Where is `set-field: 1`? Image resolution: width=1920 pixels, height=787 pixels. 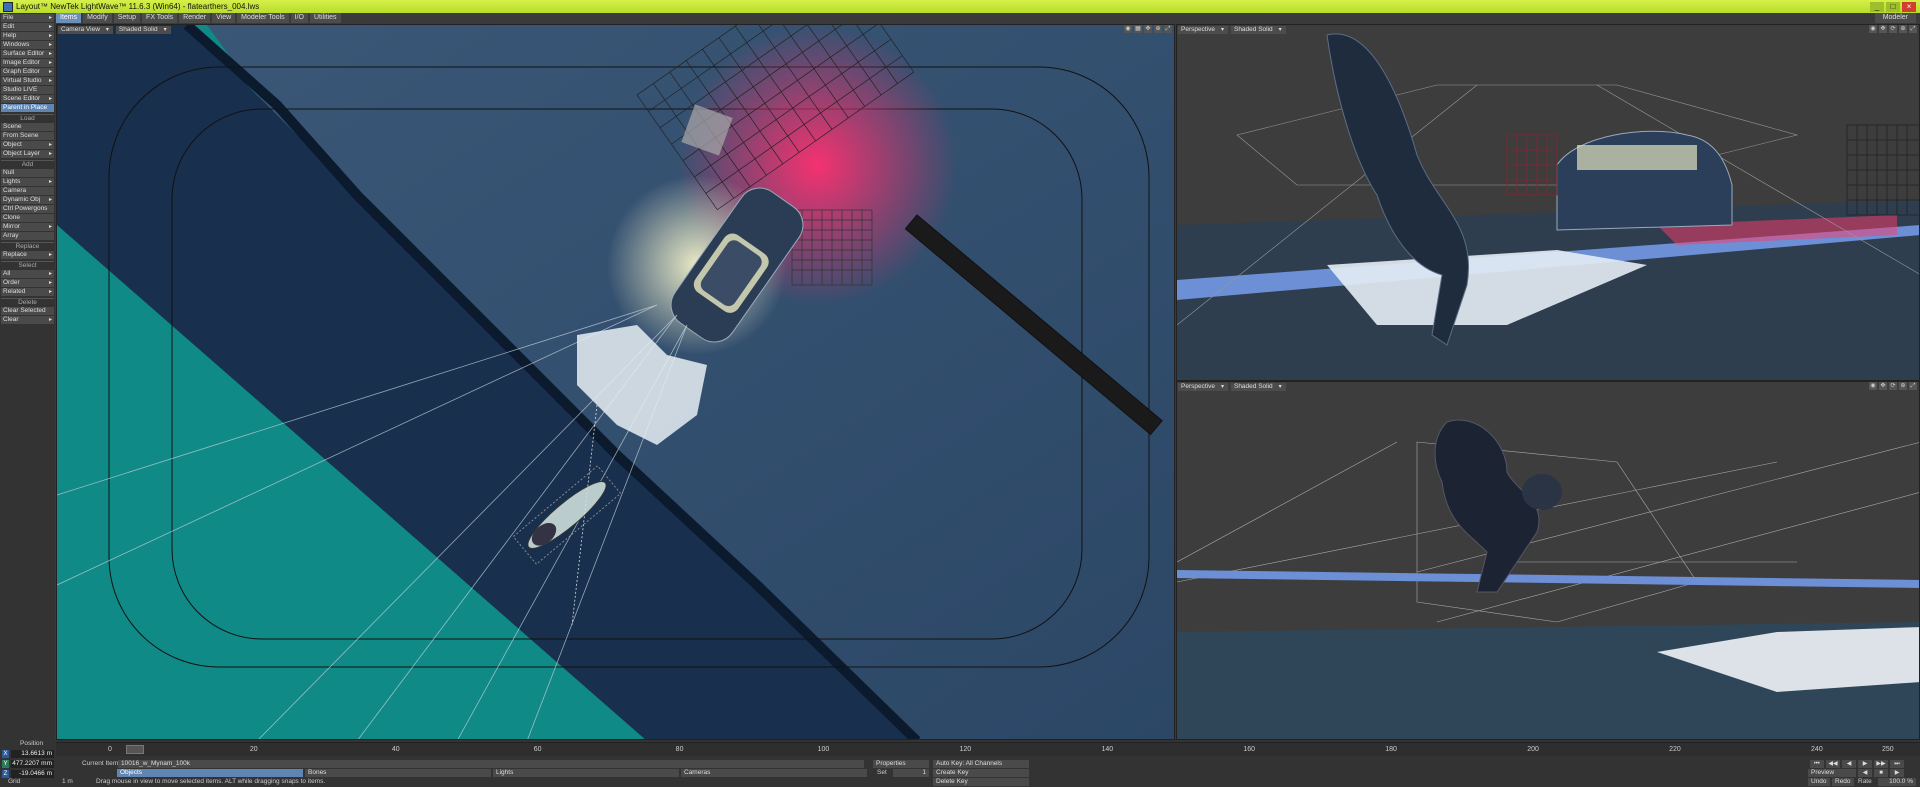
set-field: 1 is located at coordinates (911, 773).